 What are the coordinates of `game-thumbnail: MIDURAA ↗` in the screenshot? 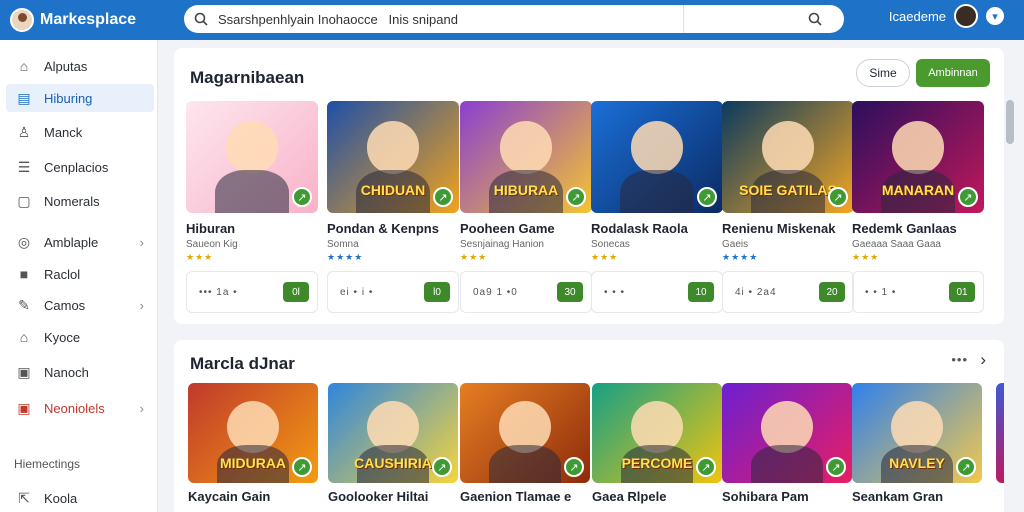 It's located at (253, 433).